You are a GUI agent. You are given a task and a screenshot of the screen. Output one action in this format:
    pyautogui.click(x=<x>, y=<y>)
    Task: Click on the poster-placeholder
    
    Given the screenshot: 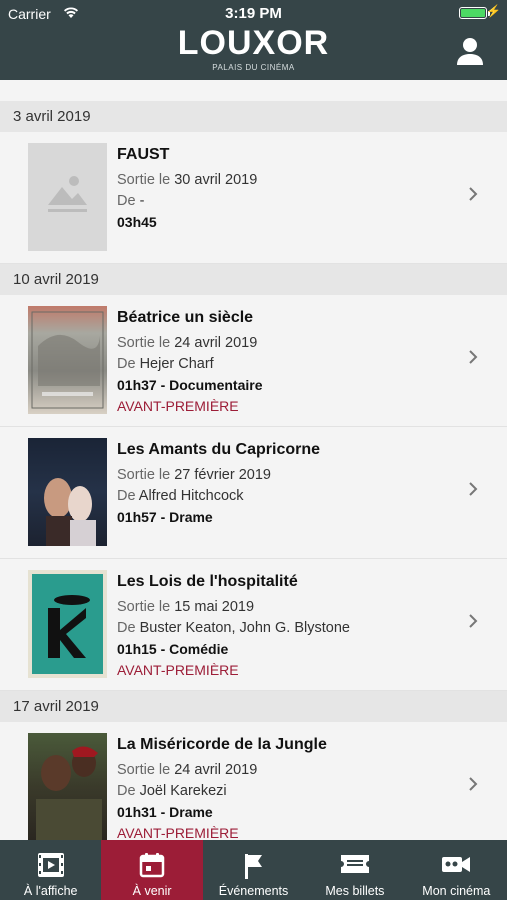 What is the action you would take?
    pyautogui.click(x=67, y=197)
    